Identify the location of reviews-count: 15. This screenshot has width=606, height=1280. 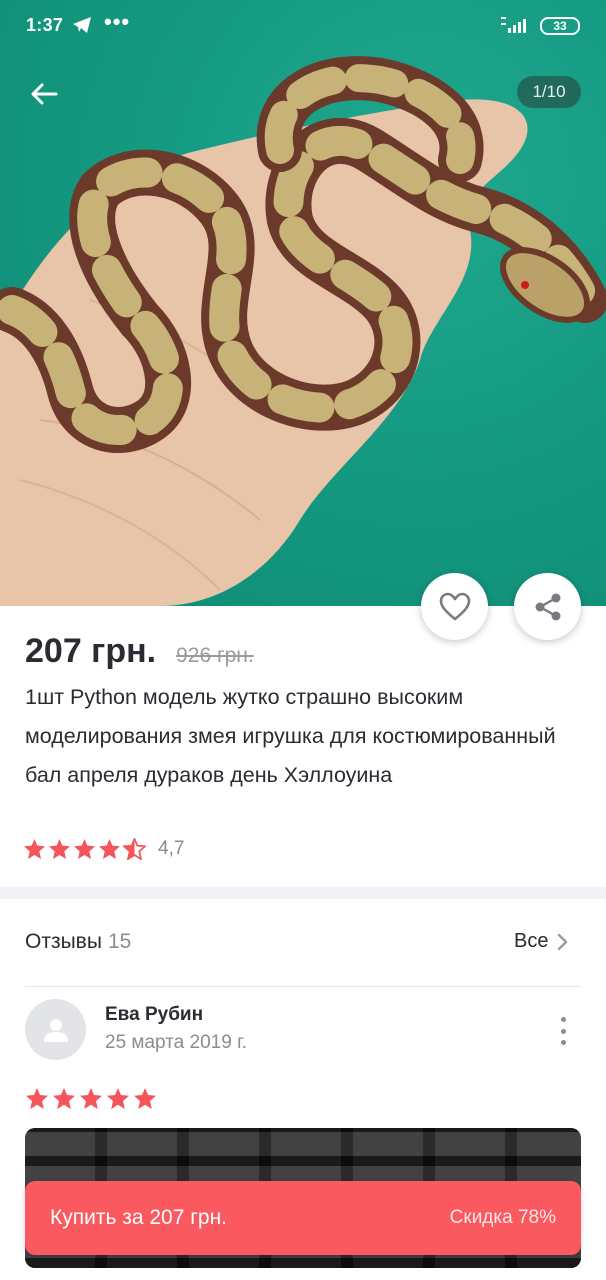
(119, 941).